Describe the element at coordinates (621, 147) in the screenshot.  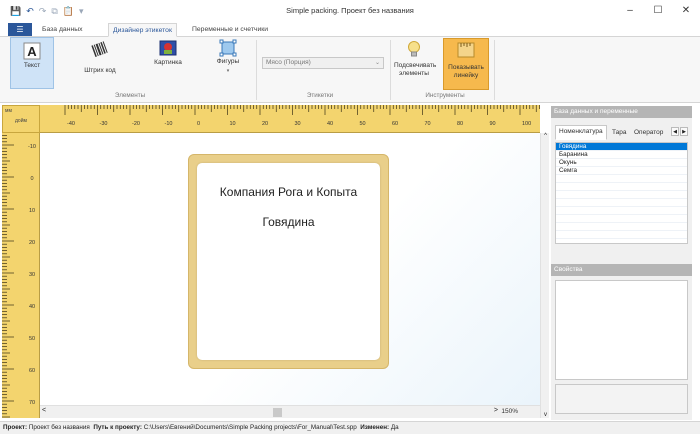
I see `list-item: Говядина` at that location.